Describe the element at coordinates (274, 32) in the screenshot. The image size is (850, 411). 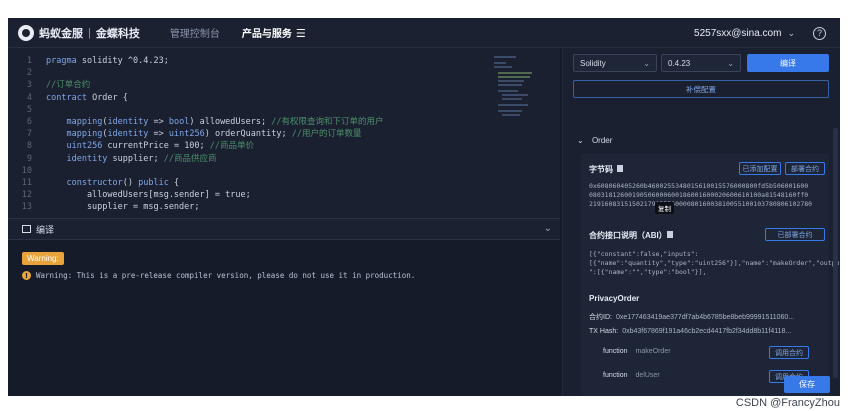
I see `nav-products: 产品与服务 ☰` at that location.